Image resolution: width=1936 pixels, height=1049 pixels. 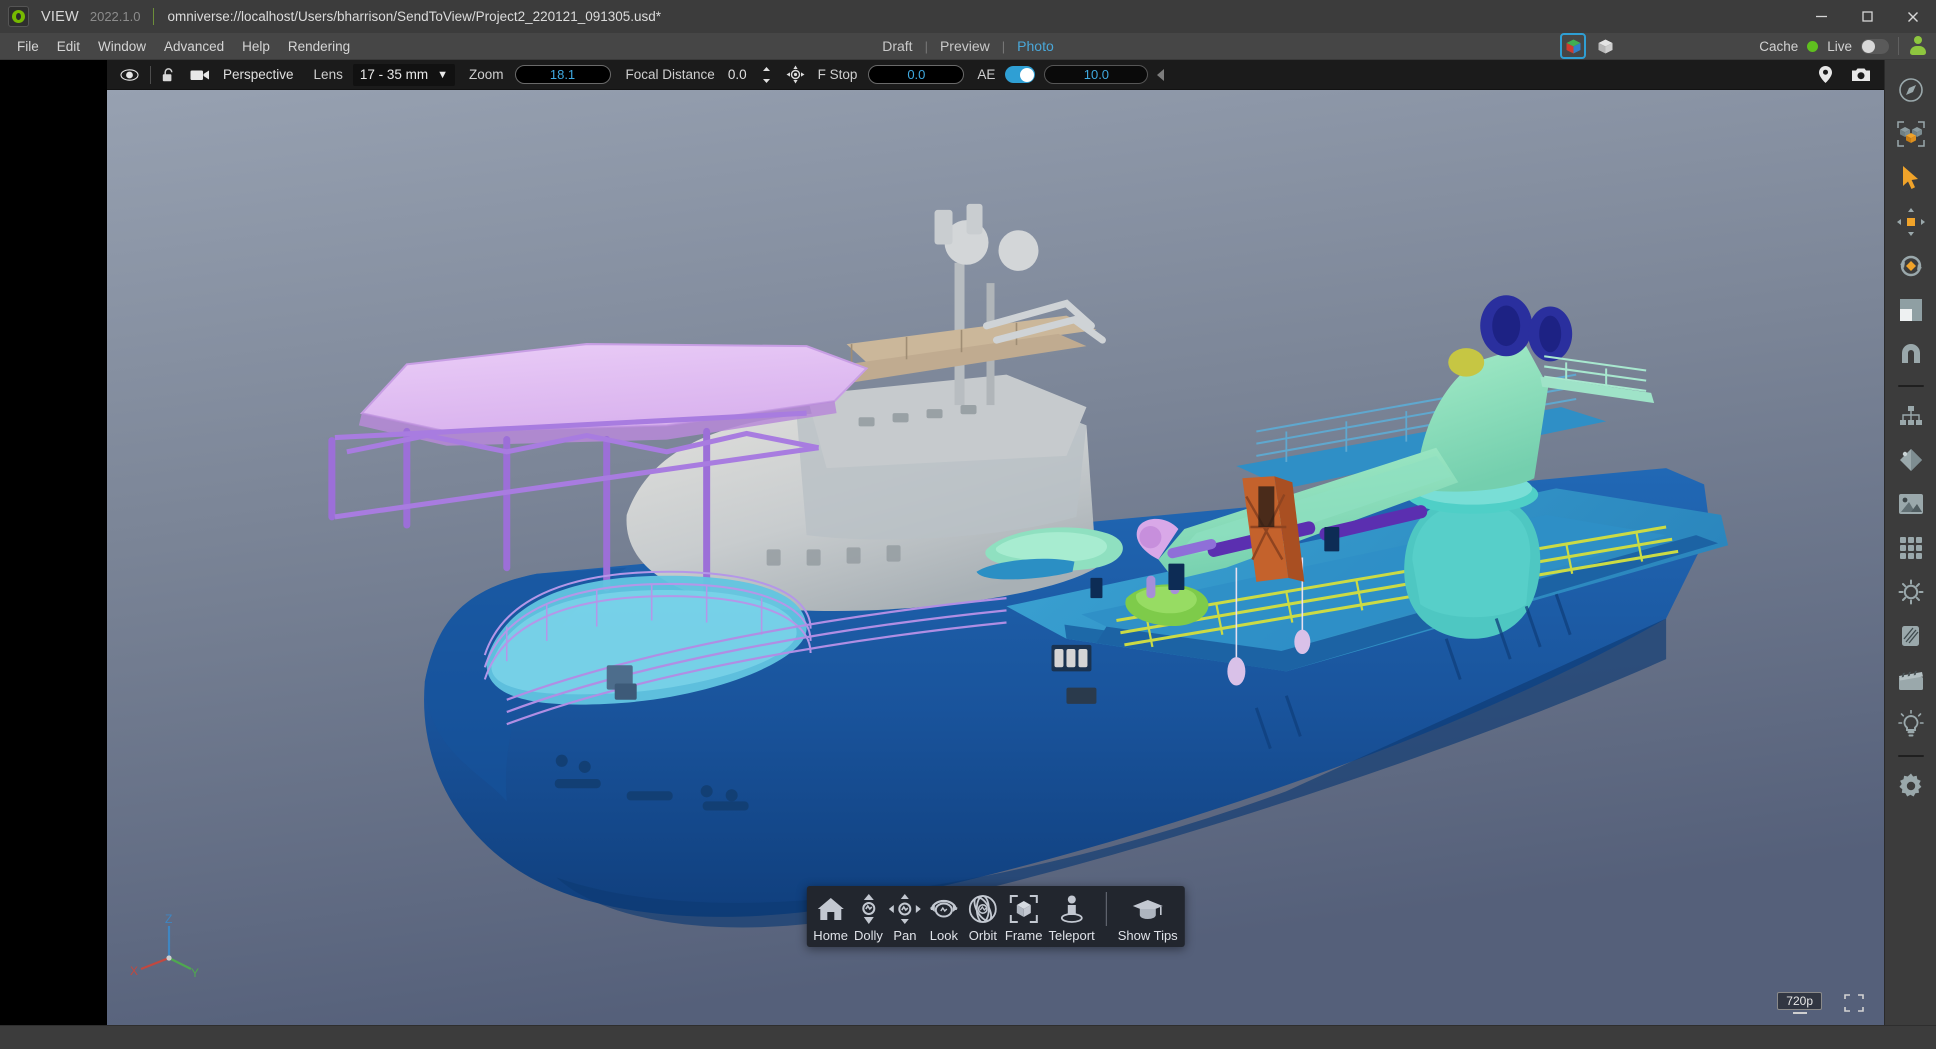 What do you see at coordinates (1825, 74) in the screenshot?
I see `location-pin-icon` at bounding box center [1825, 74].